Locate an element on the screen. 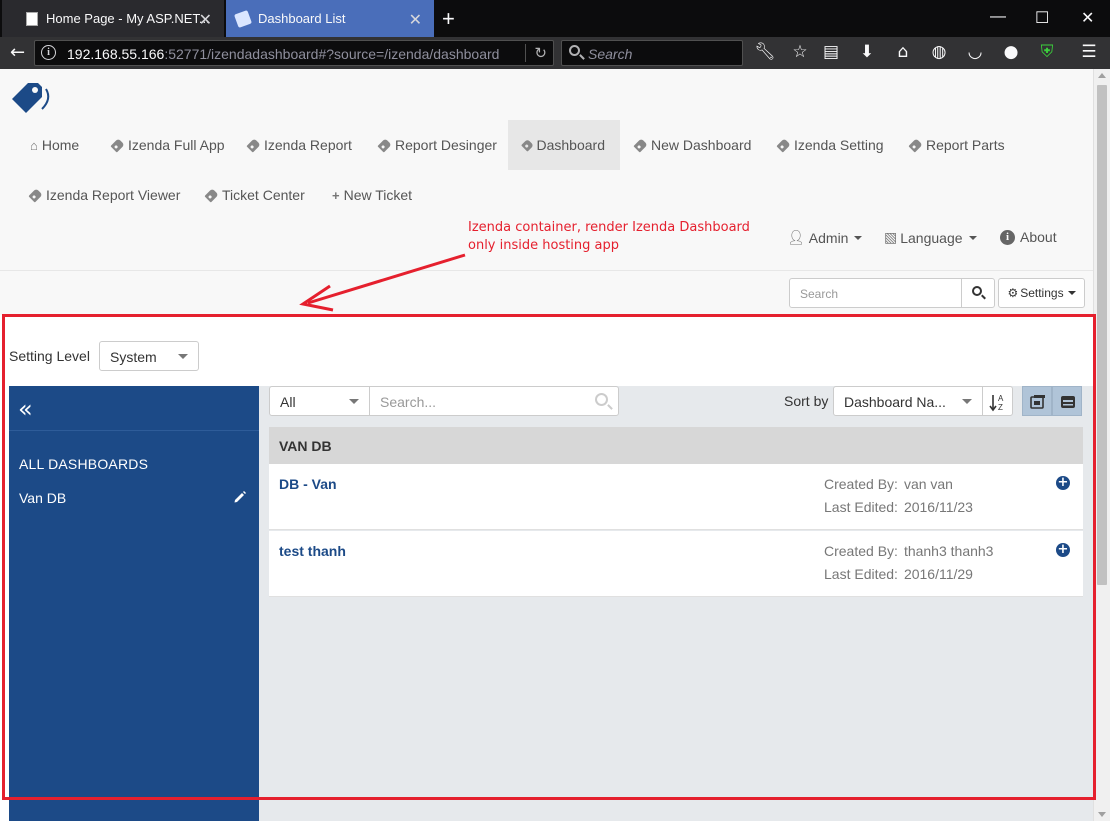 The image size is (1110, 821). about-link: i About is located at coordinates (1028, 237).